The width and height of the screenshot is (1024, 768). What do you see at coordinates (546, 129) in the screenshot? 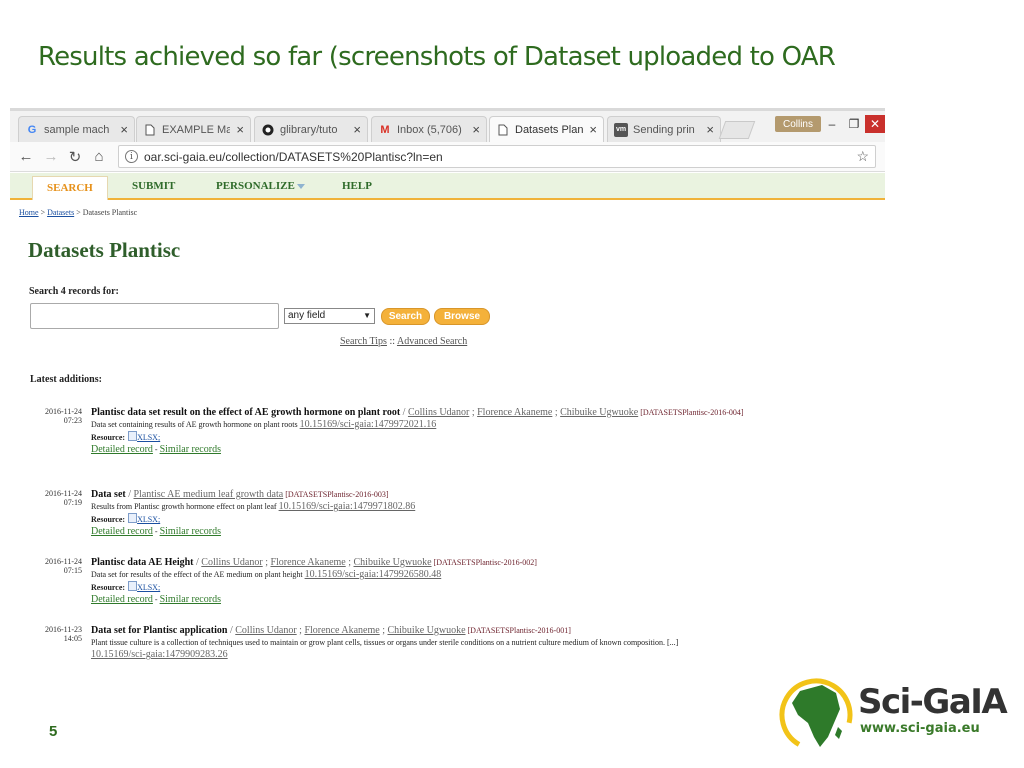
I see `tab-datasets: Datasets Plan ×` at bounding box center [546, 129].